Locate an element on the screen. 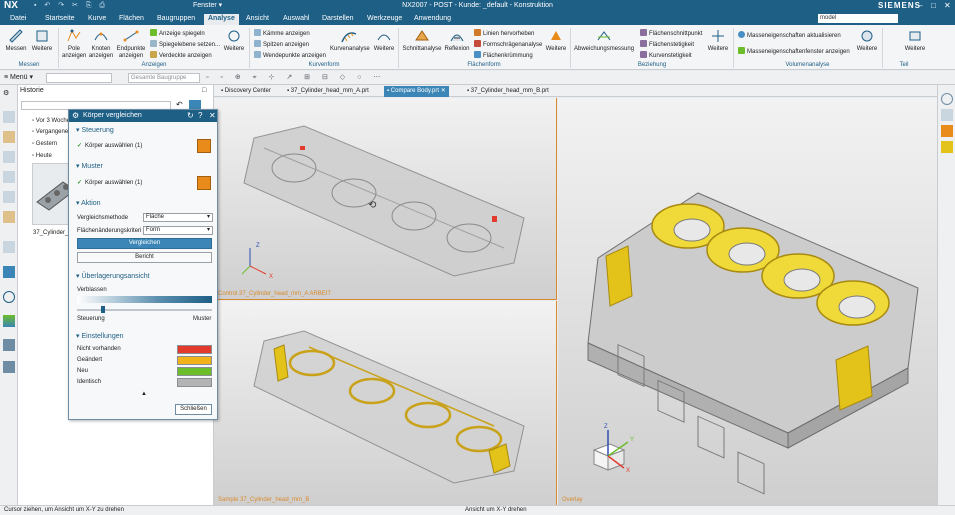  tab-werkzeuge: Werkzeuge is located at coordinates (384, 18).